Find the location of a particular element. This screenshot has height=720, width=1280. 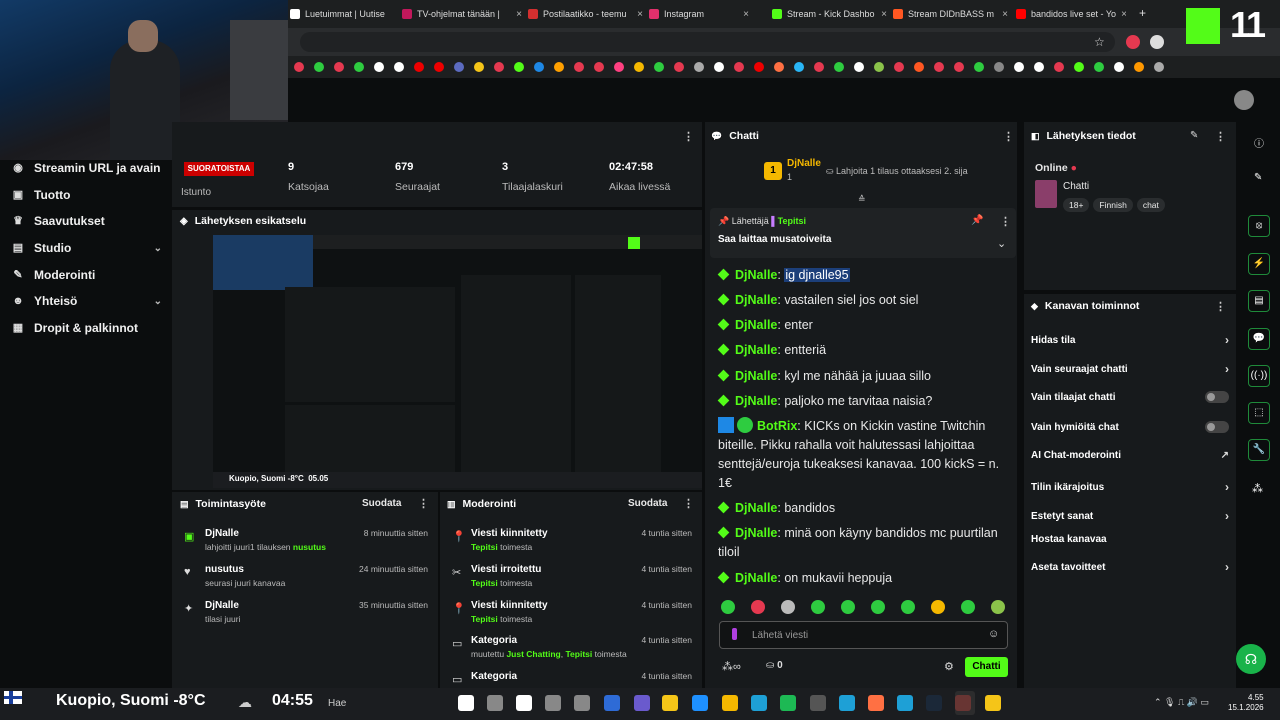

wrench-rail-icon: 🔧 is located at coordinates (1259, 450).